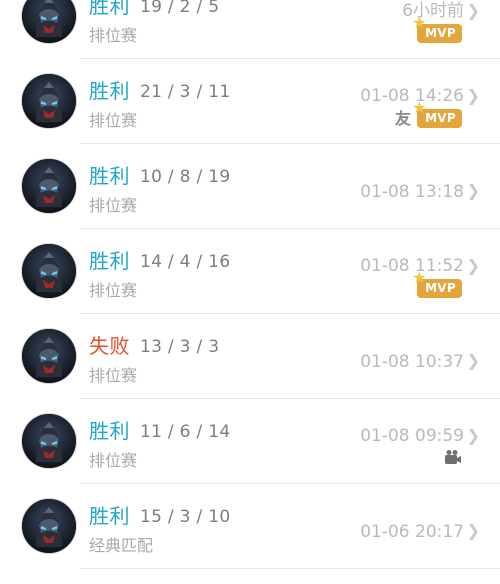  I want to click on match-row: 胜利 21 / 3 / 11 排位赛 01-08 14:26 ❯ 友 ★ MVP, so click(250, 101).